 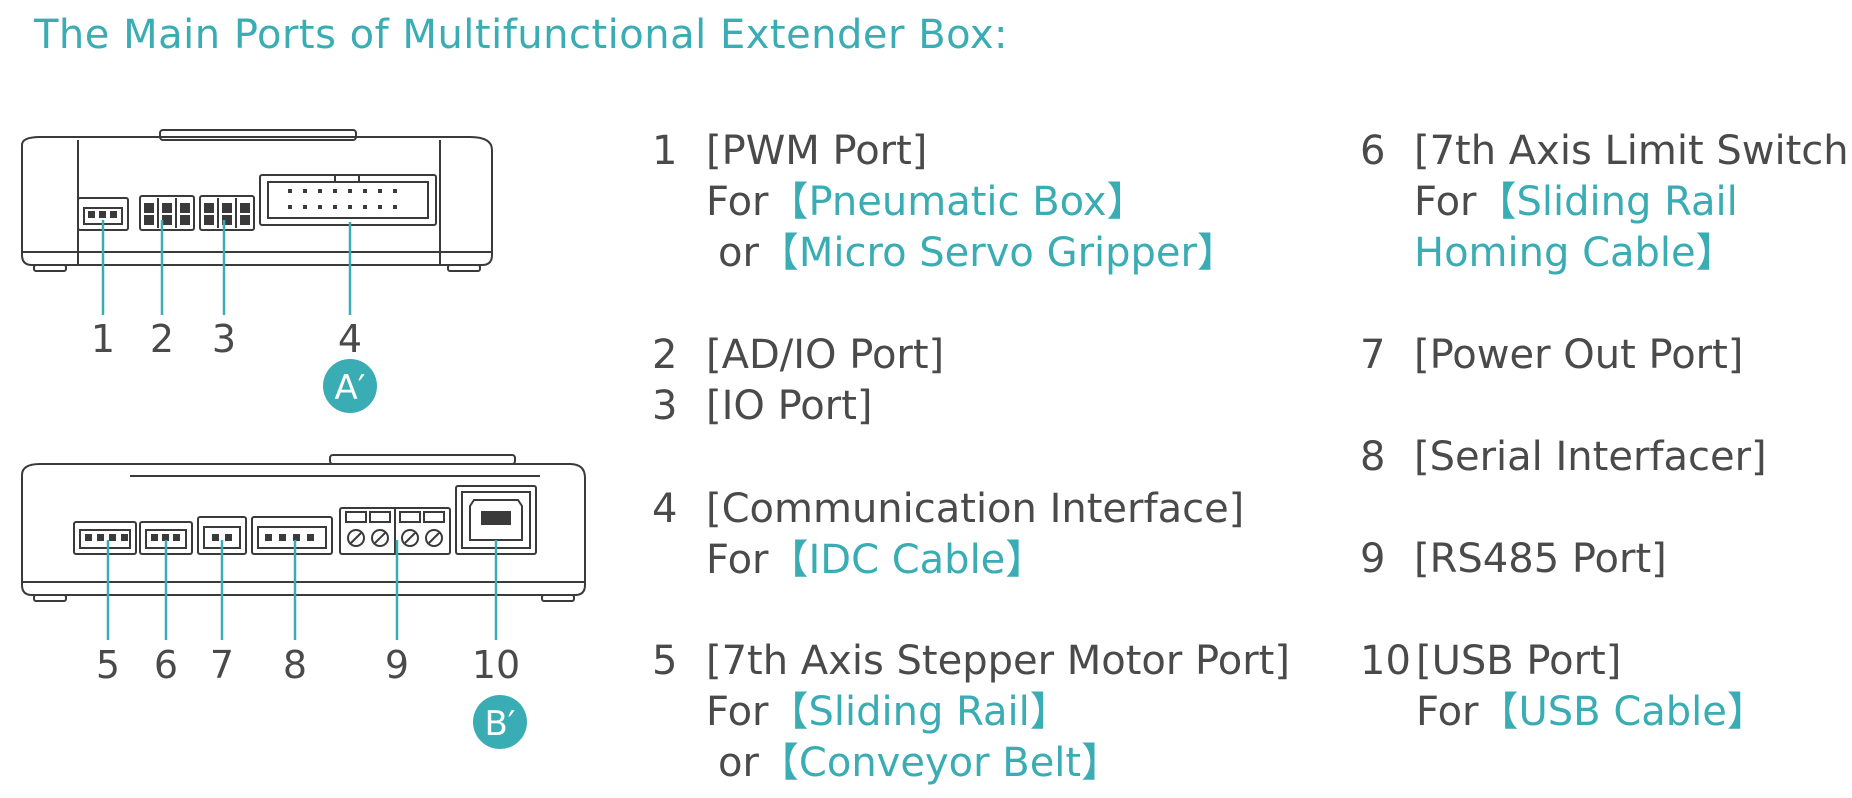 What do you see at coordinates (975, 509) in the screenshot?
I see `port-name: [Communication Interface]` at bounding box center [975, 509].